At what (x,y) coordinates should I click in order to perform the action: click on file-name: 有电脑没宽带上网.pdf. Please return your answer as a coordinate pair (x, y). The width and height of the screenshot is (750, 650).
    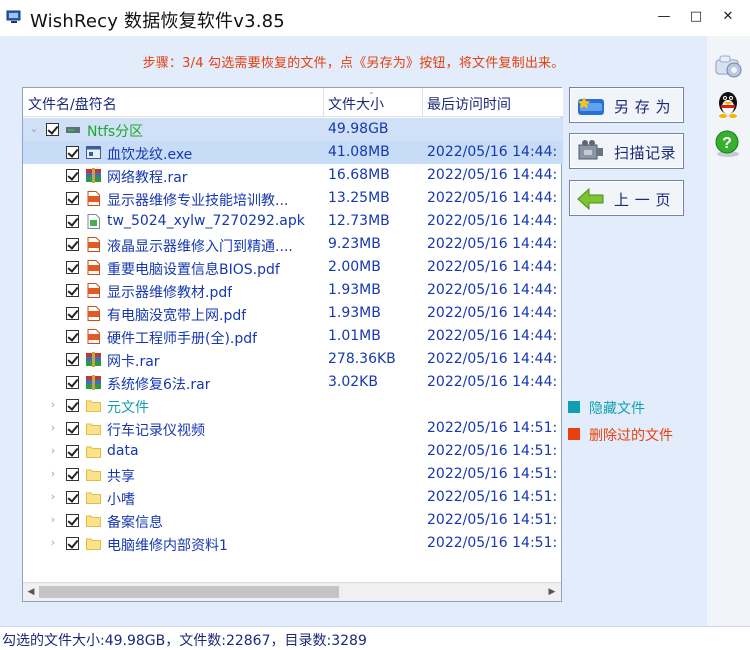
    Looking at the image, I should click on (177, 316).